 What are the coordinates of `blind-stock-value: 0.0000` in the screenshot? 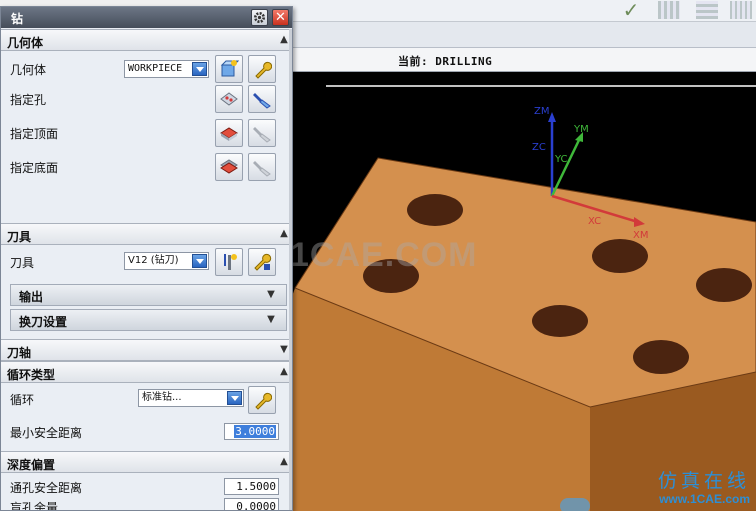 It's located at (256, 505).